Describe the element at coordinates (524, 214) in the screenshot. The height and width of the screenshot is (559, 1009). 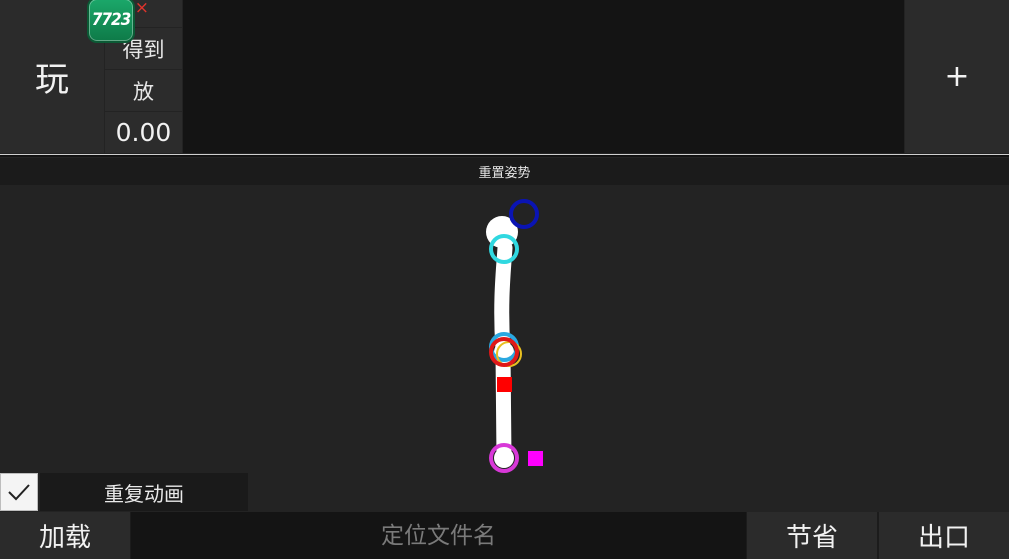
I see `head-handle` at that location.